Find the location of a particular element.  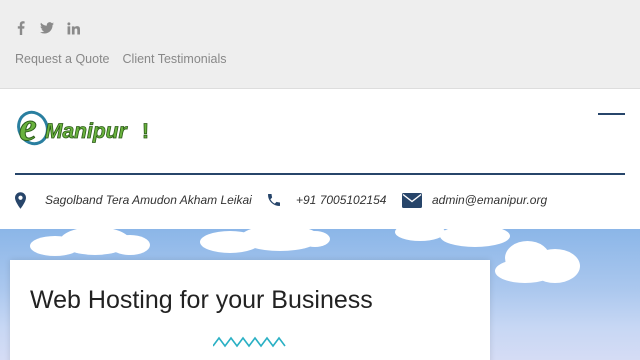

contact-email: admin@emanipur.org is located at coordinates (474, 200).